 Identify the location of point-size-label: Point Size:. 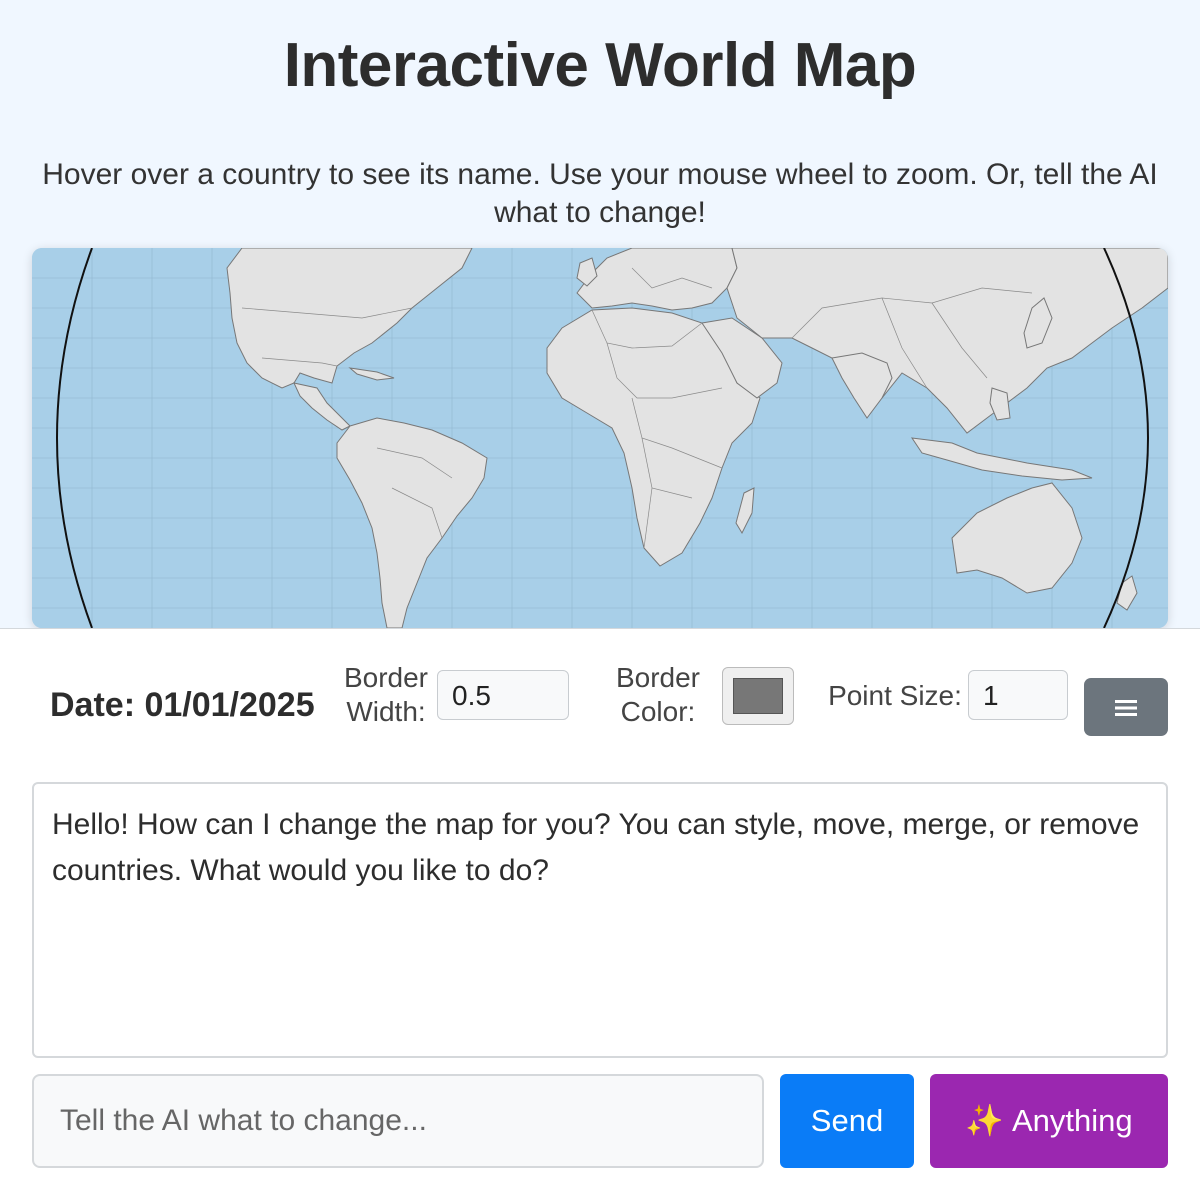
(895, 695).